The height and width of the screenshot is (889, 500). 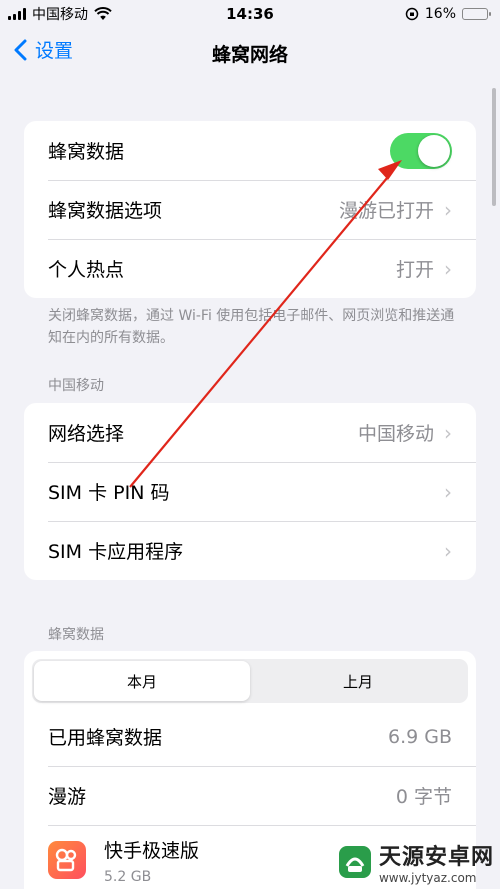 I want to click on status-left: 中国移动, so click(x=60, y=14).